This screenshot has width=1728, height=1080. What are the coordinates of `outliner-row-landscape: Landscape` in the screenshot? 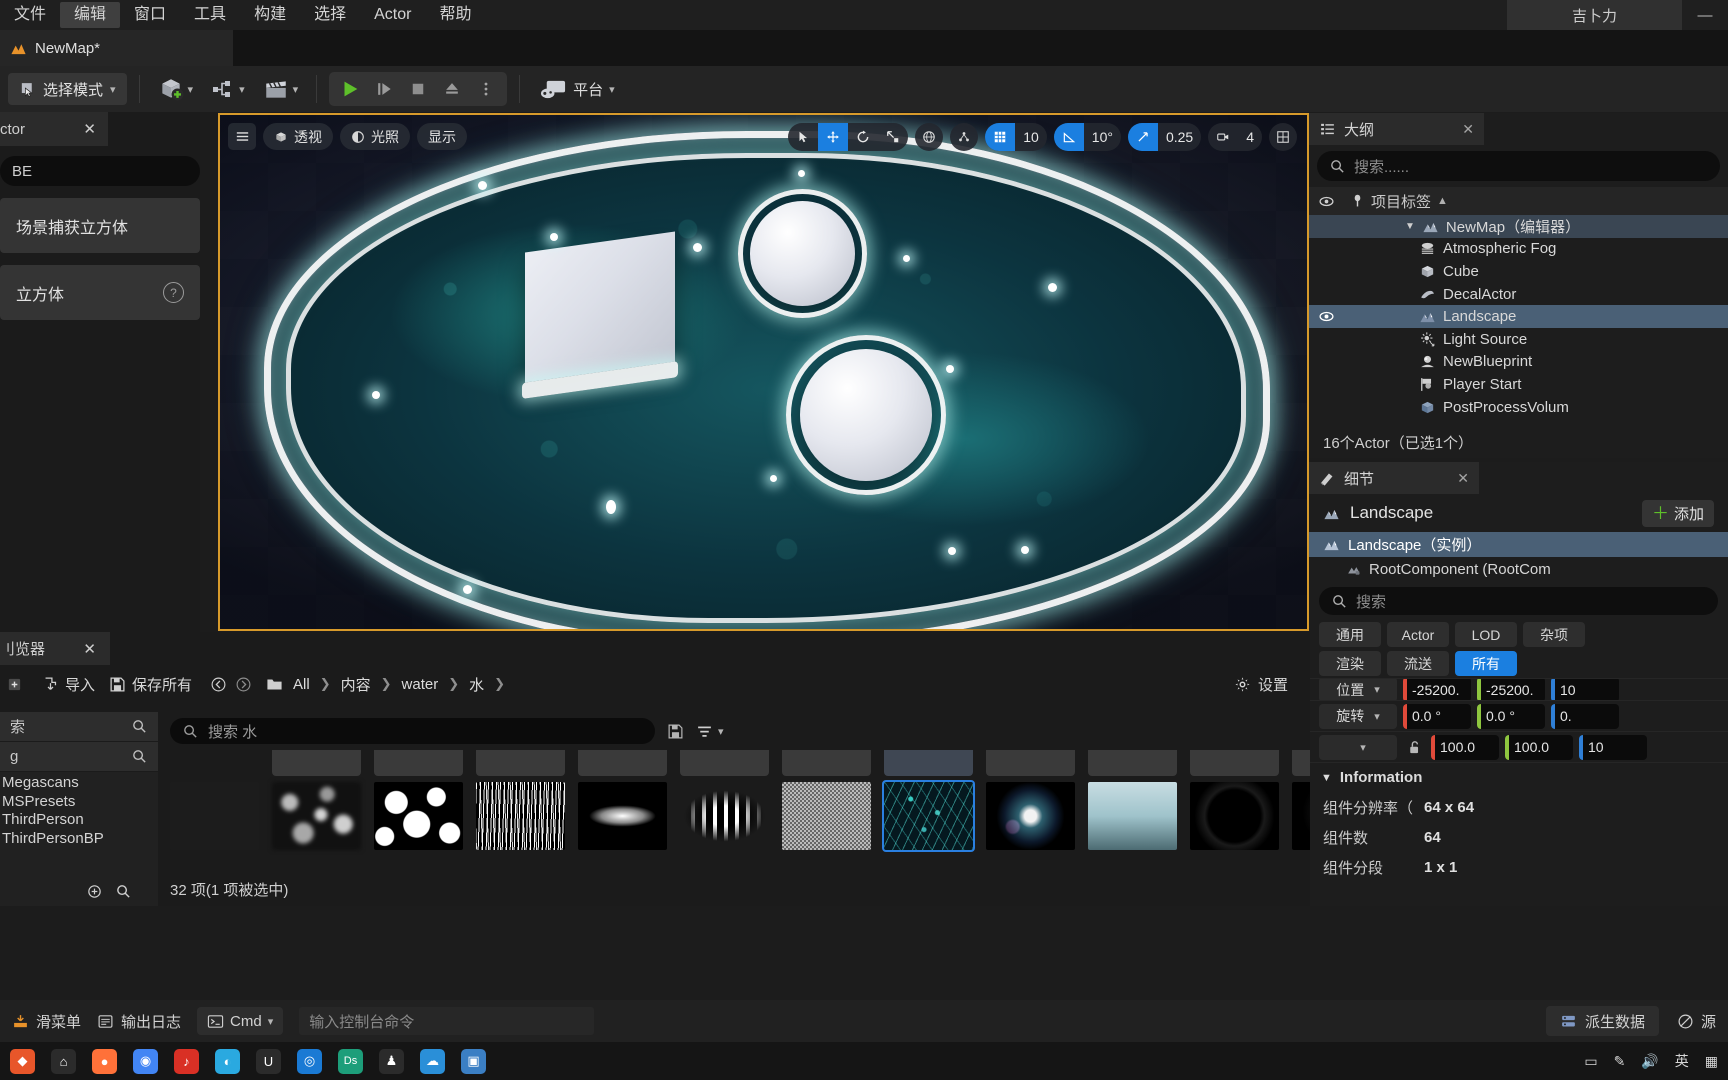 It's located at (1518, 316).